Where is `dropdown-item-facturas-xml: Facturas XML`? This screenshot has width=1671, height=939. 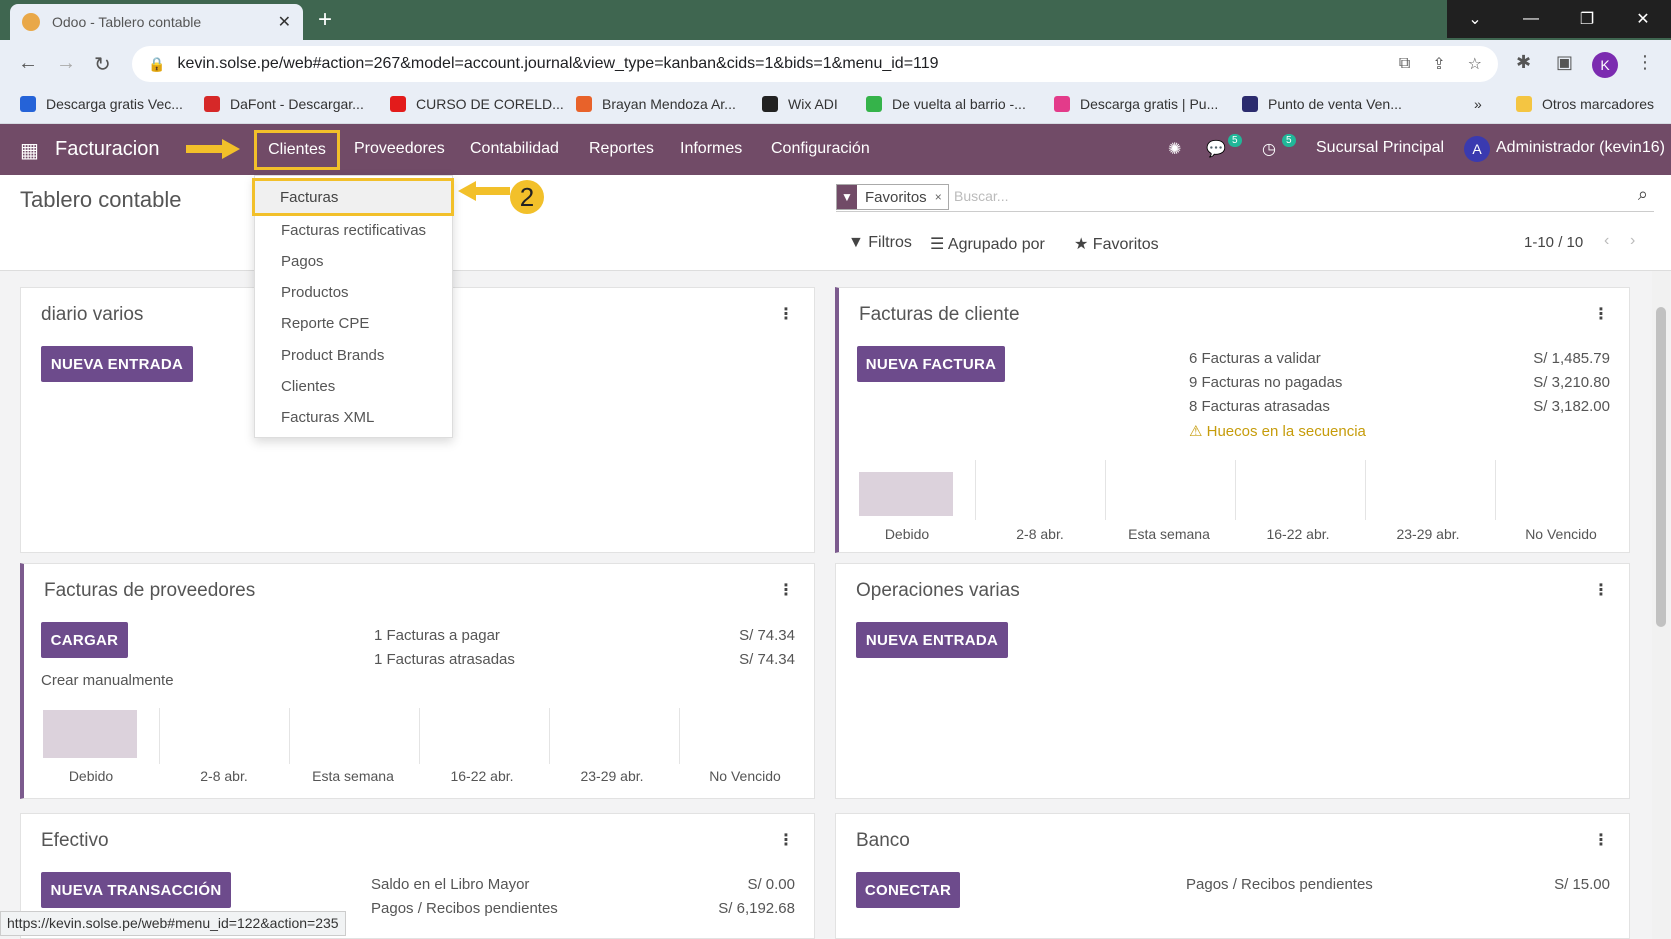 dropdown-item-facturas-xml: Facturas XML is located at coordinates (327, 417).